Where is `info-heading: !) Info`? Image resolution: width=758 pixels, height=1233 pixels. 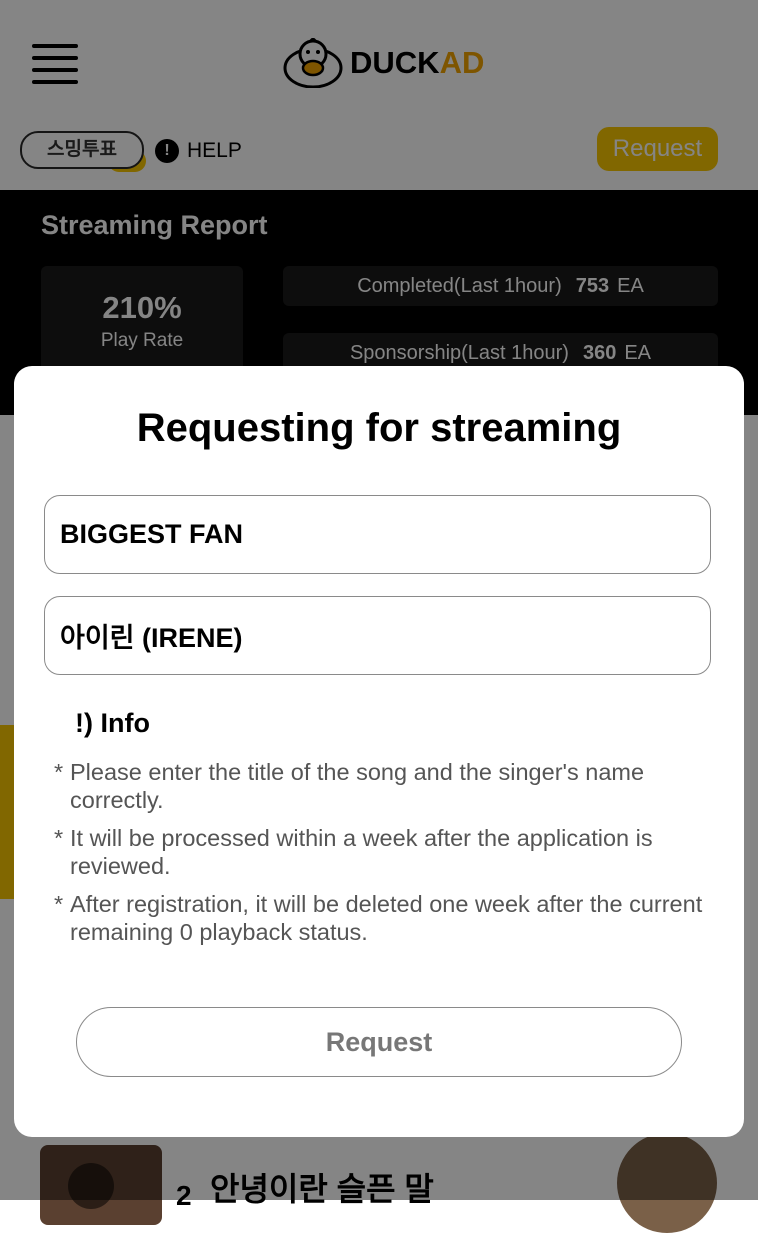
info-heading: !) Info is located at coordinates (112, 723).